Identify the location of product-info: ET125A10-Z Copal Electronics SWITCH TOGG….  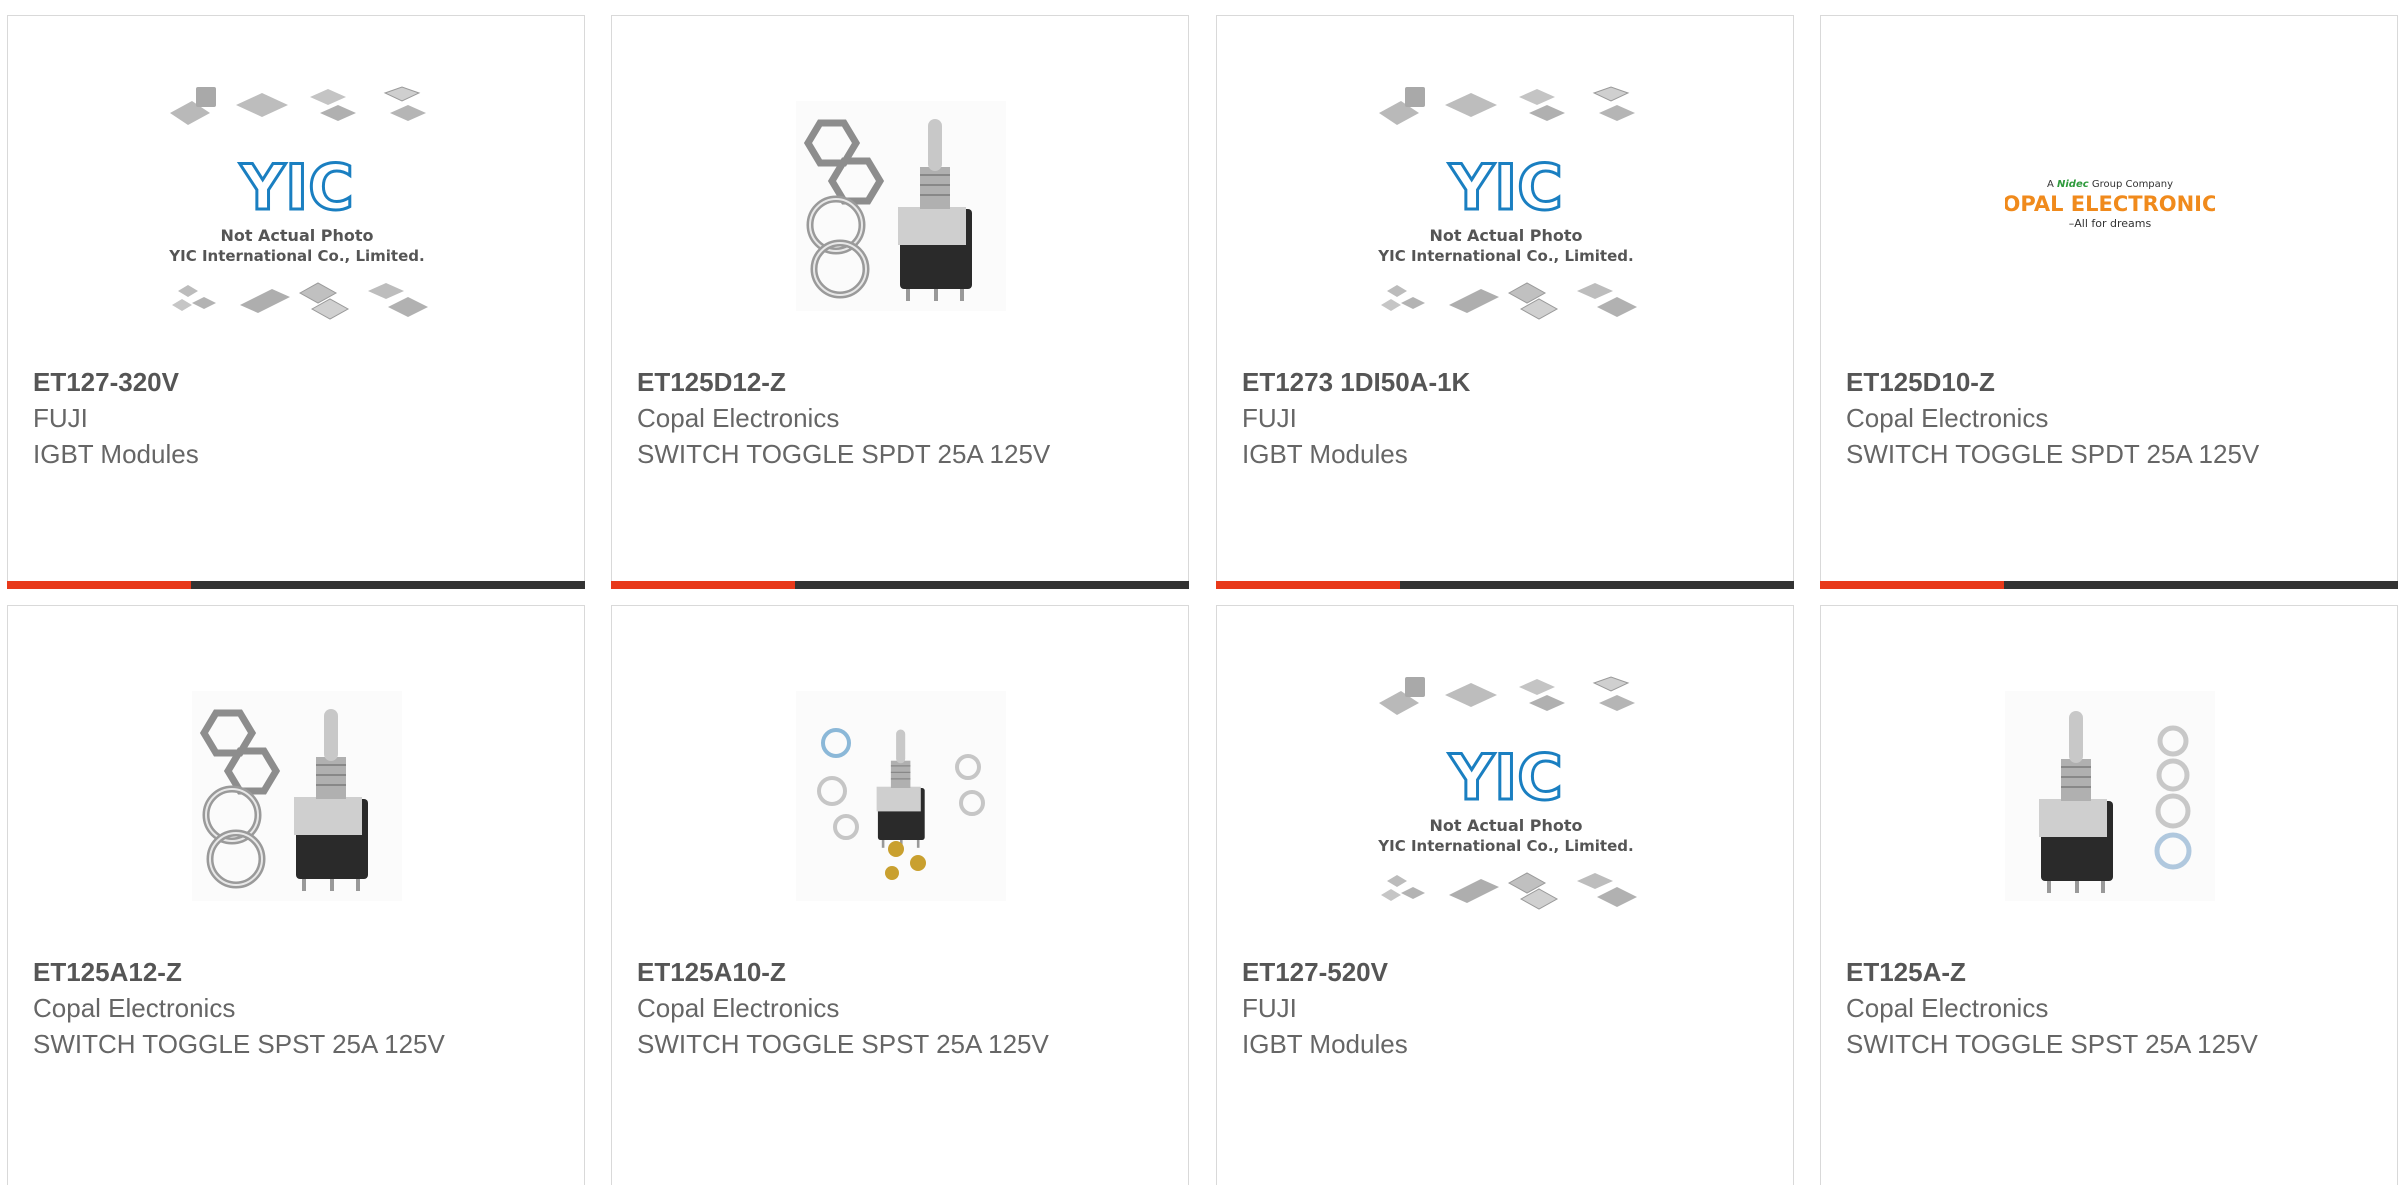
(902, 1008).